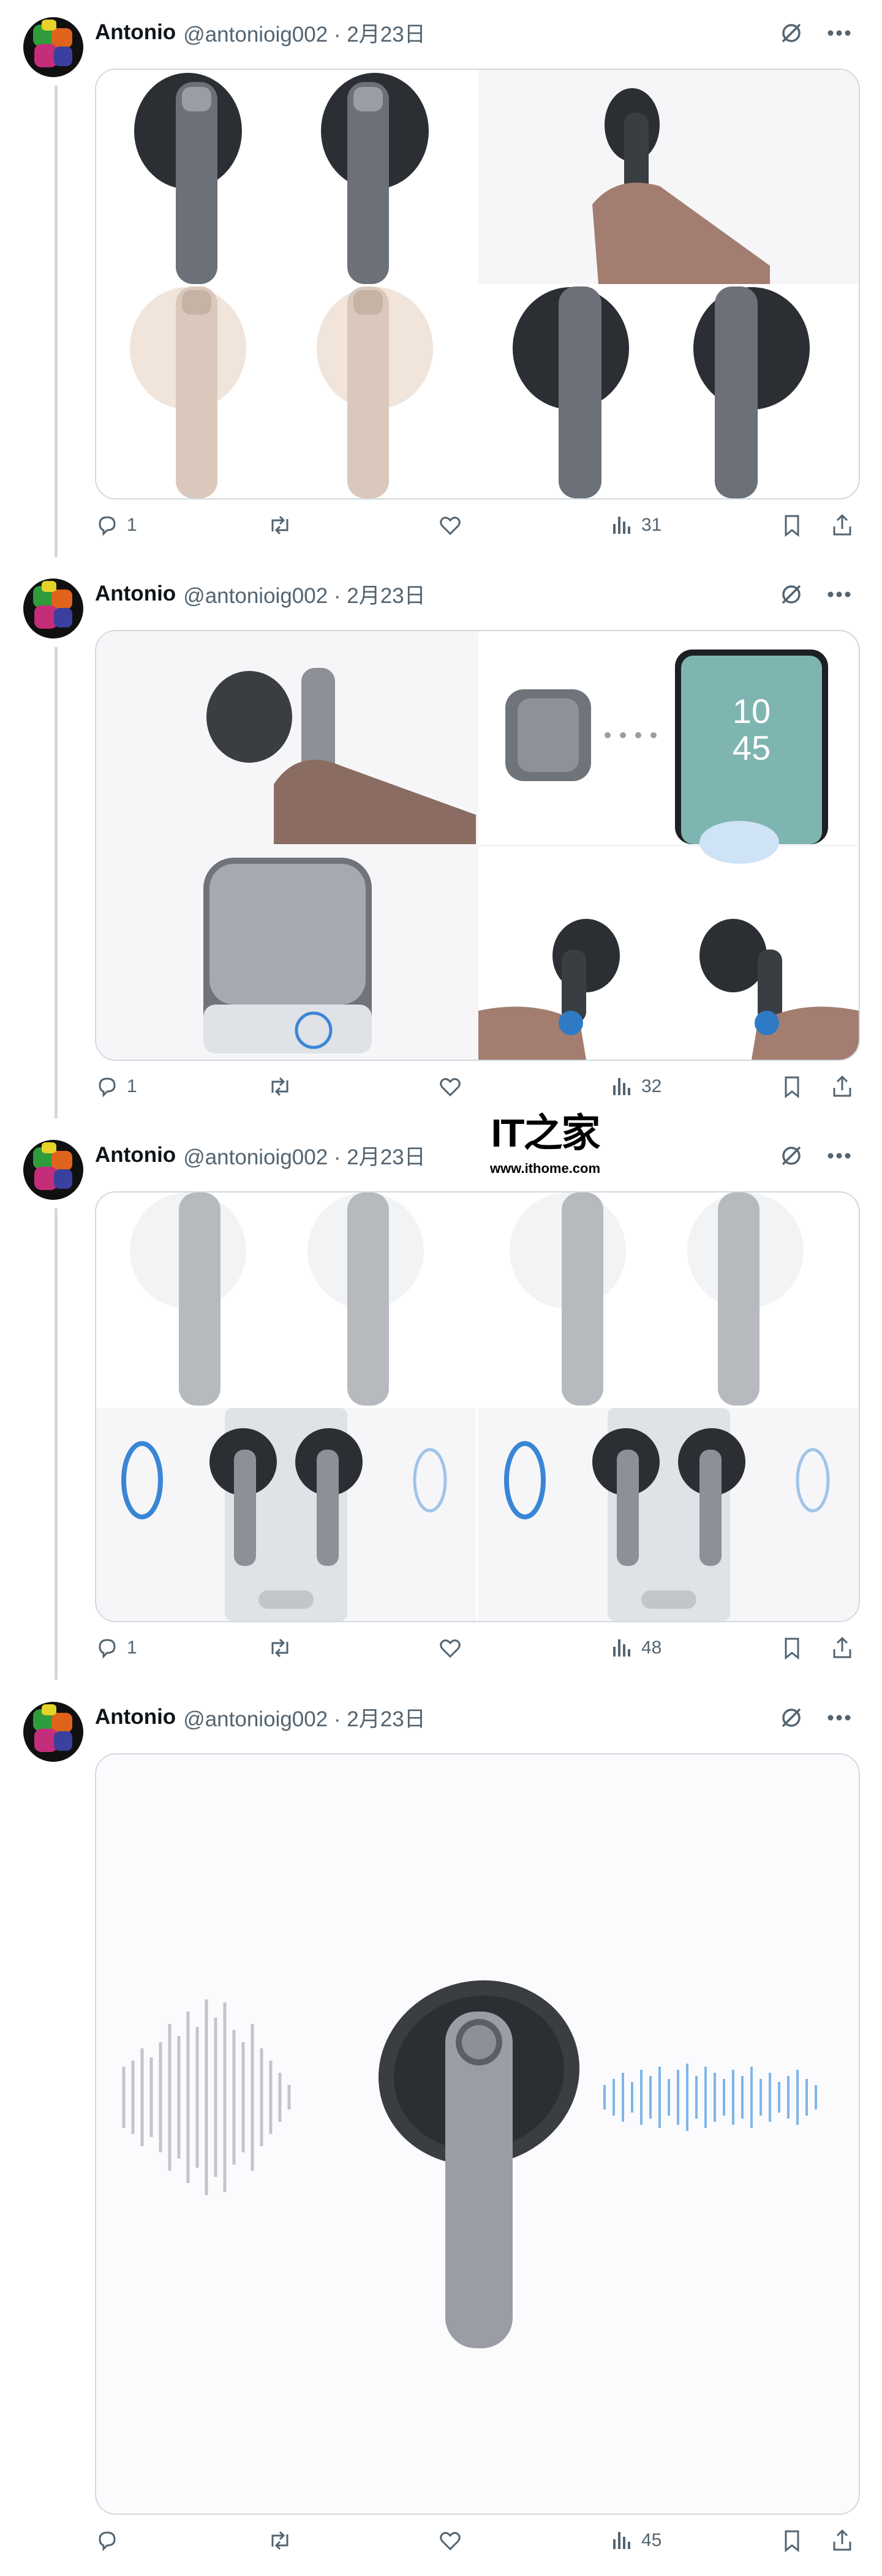  Describe the element at coordinates (477, 1089) in the screenshot. I see `tweet-actions: 1 32` at that location.